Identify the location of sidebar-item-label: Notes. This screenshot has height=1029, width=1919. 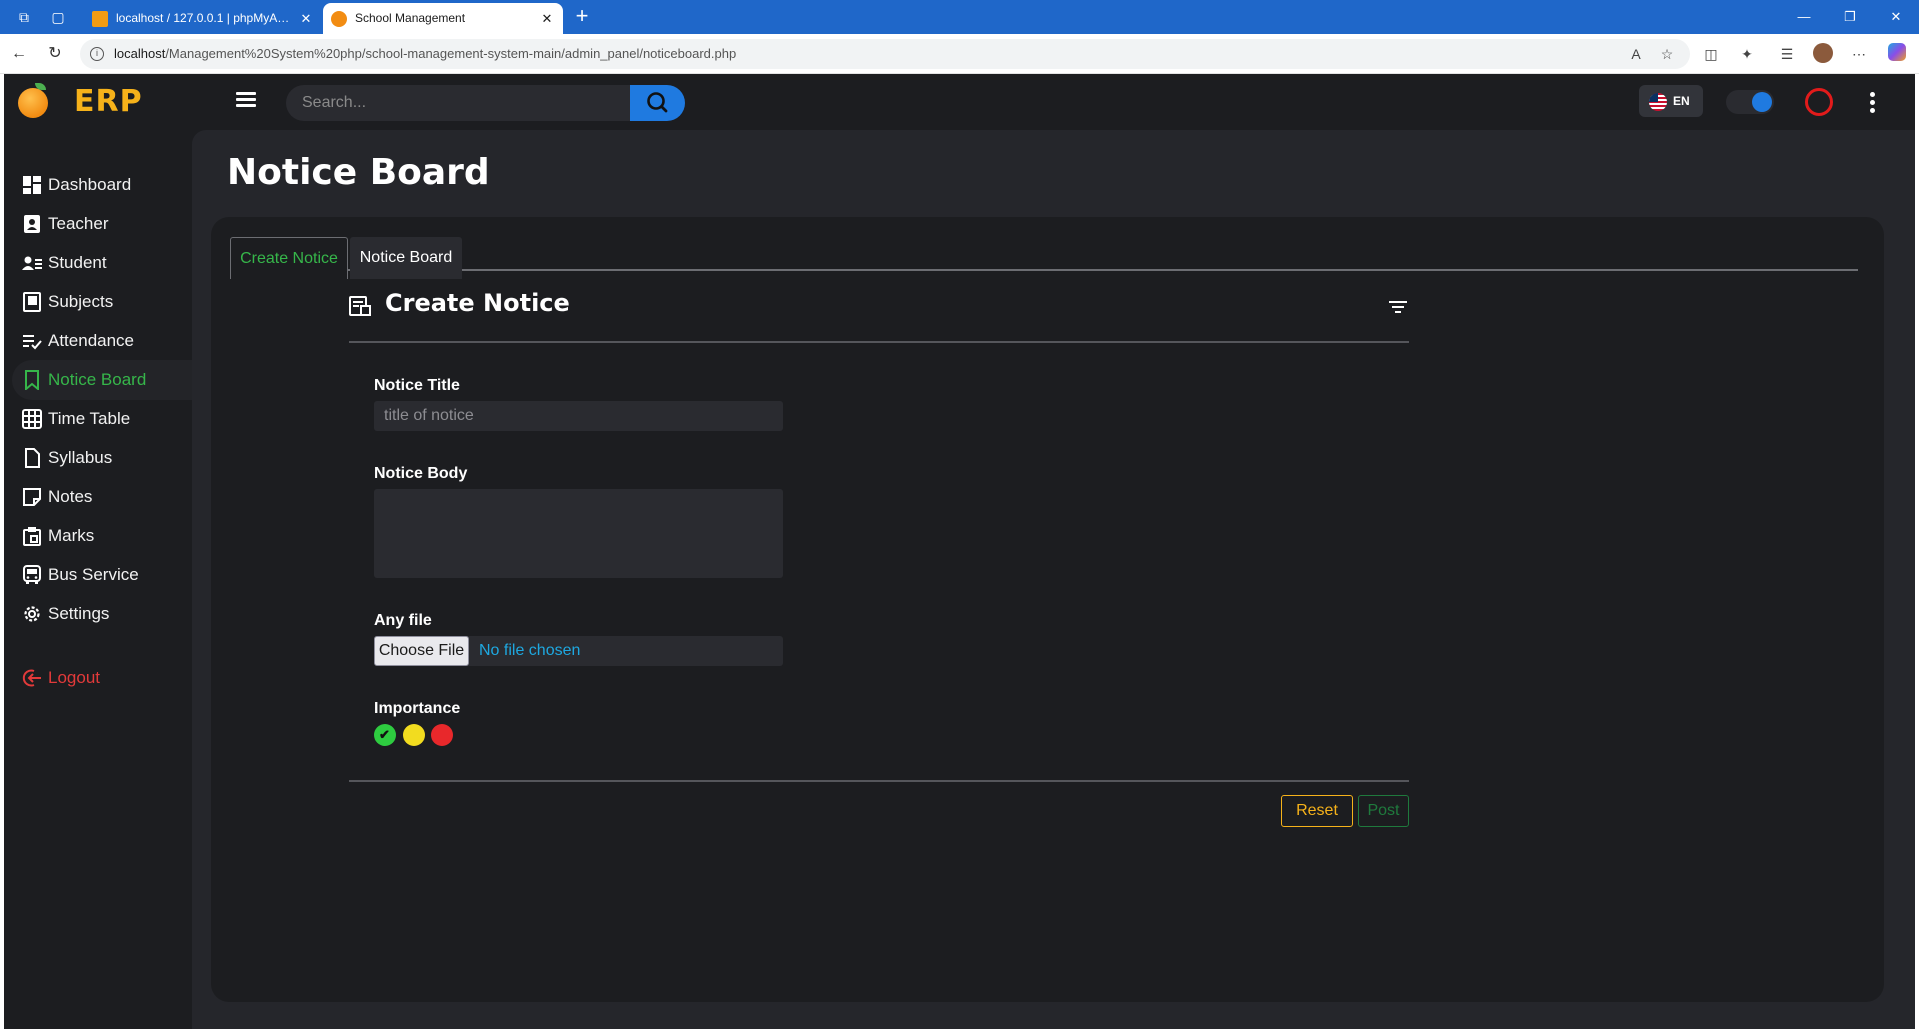
(70, 496).